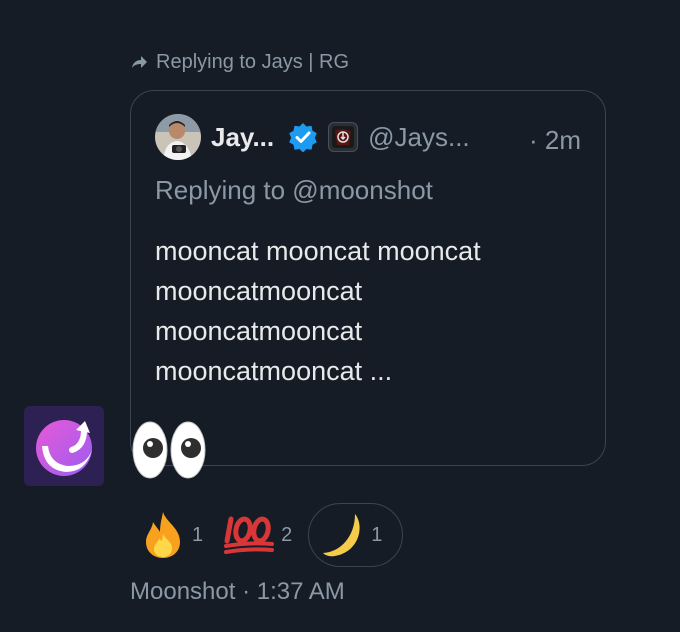  Describe the element at coordinates (237, 591) in the screenshot. I see `message-footer: Moonshot · 1:37 AM` at that location.